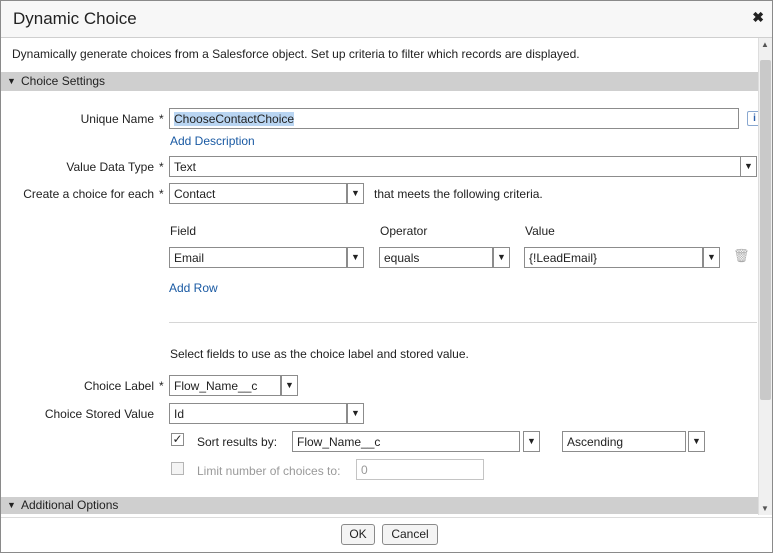  What do you see at coordinates (404, 231) in the screenshot?
I see `operator-column-header: Operator` at bounding box center [404, 231].